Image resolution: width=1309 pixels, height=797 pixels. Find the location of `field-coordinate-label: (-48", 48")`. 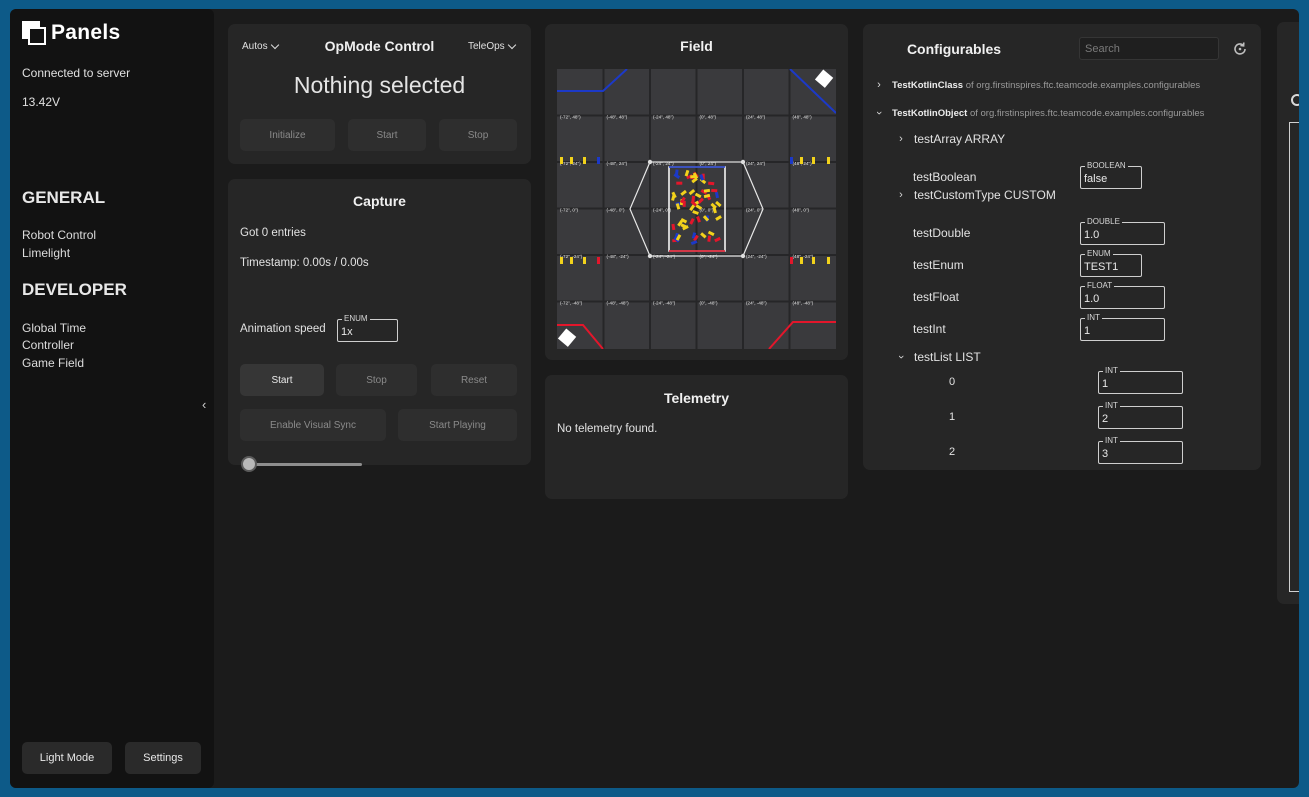

field-coordinate-label: (-48", 48") is located at coordinates (617, 117).